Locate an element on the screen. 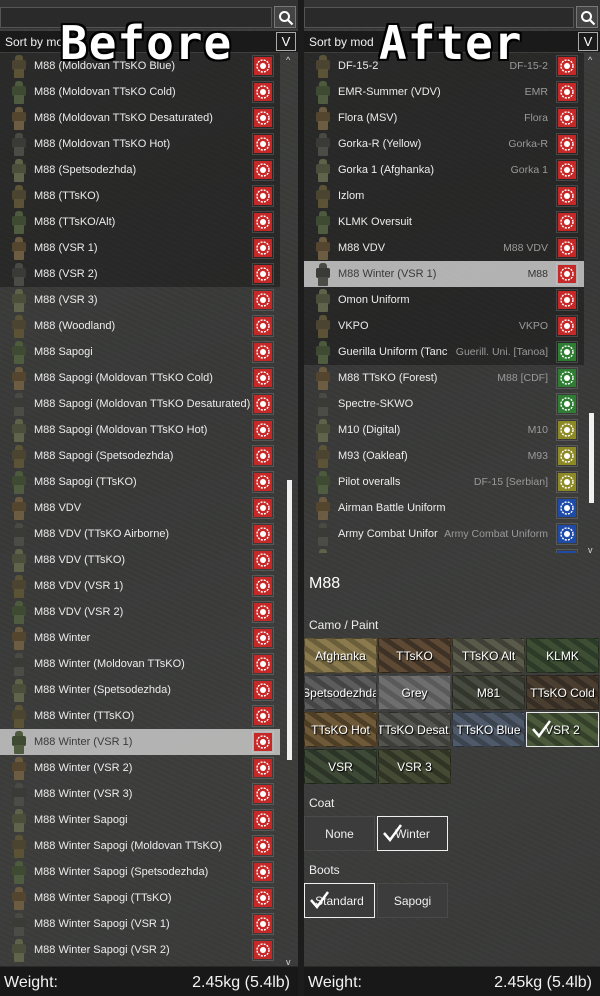 The width and height of the screenshot is (600, 996). camo-option: TTsKO Hot is located at coordinates (340, 729).